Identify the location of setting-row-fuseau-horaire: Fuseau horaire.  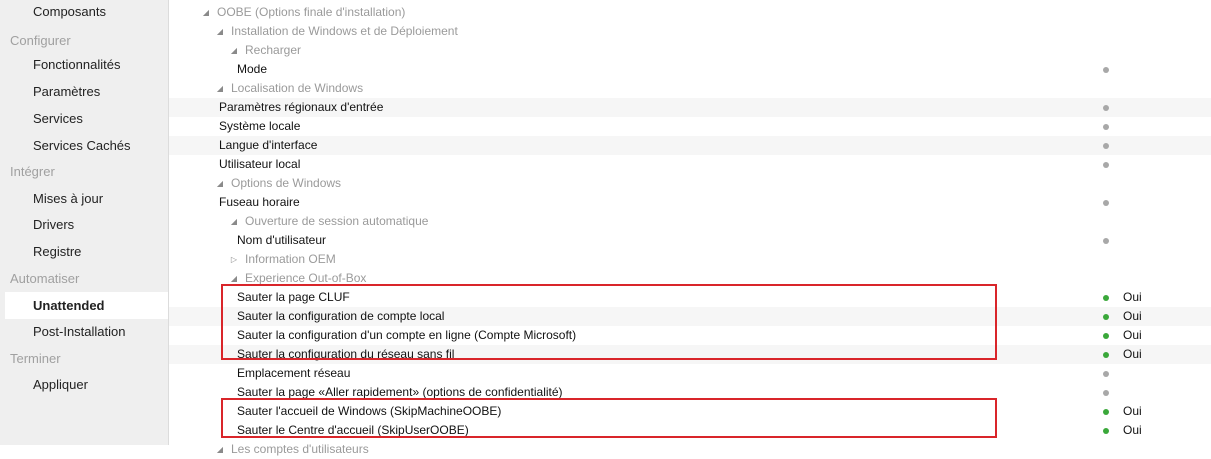
(690, 202).